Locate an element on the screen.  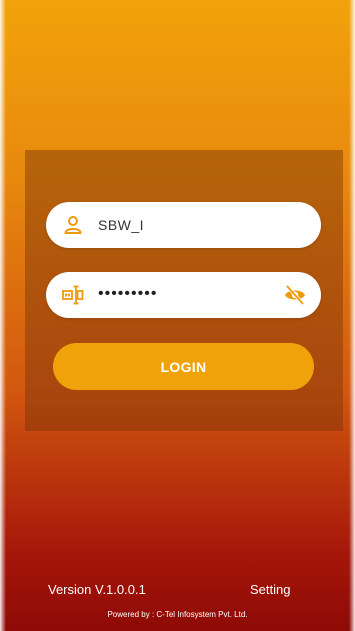
left-frame-edge is located at coordinates (3, 315).